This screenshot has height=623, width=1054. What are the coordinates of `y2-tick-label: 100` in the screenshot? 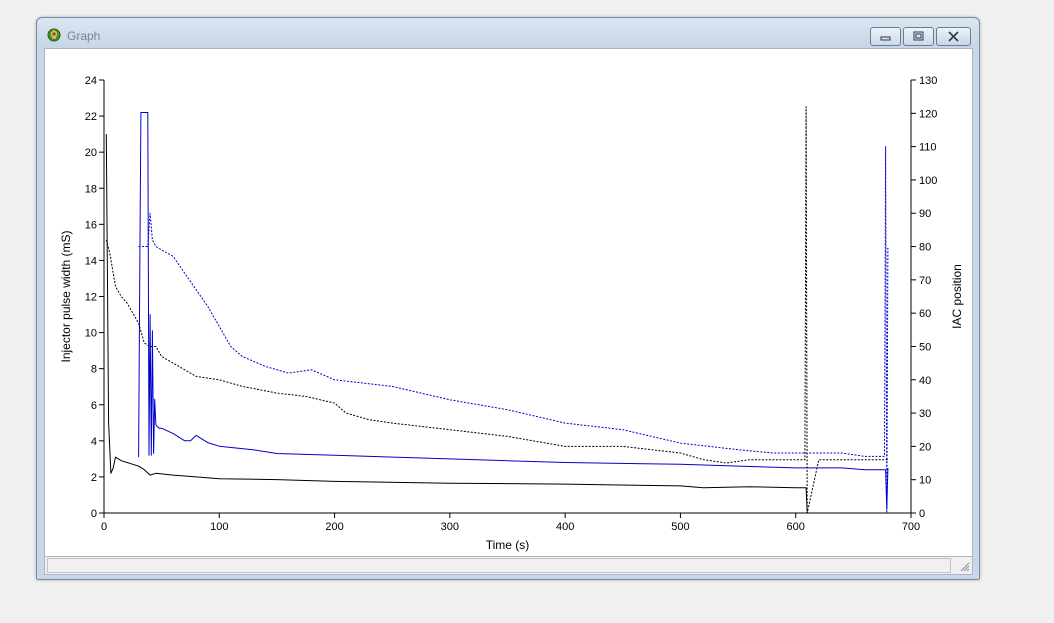 It's located at (928, 181).